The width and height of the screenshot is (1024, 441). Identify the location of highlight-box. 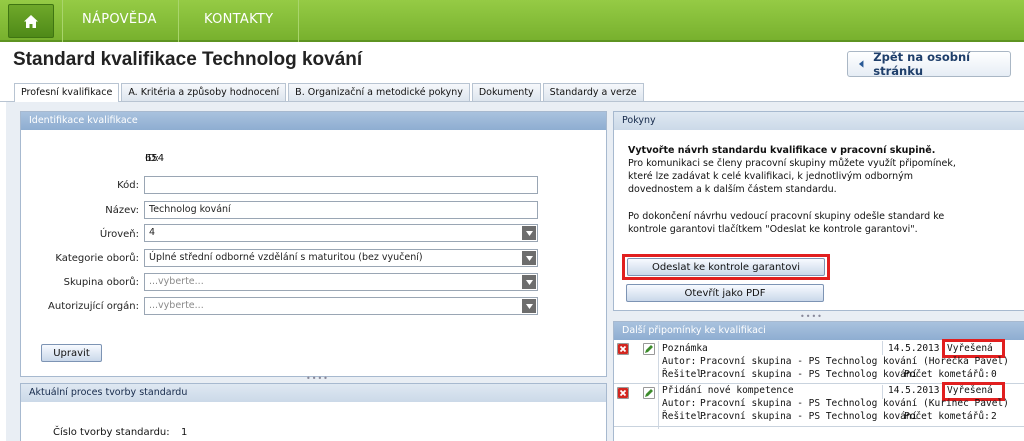
(726, 267).